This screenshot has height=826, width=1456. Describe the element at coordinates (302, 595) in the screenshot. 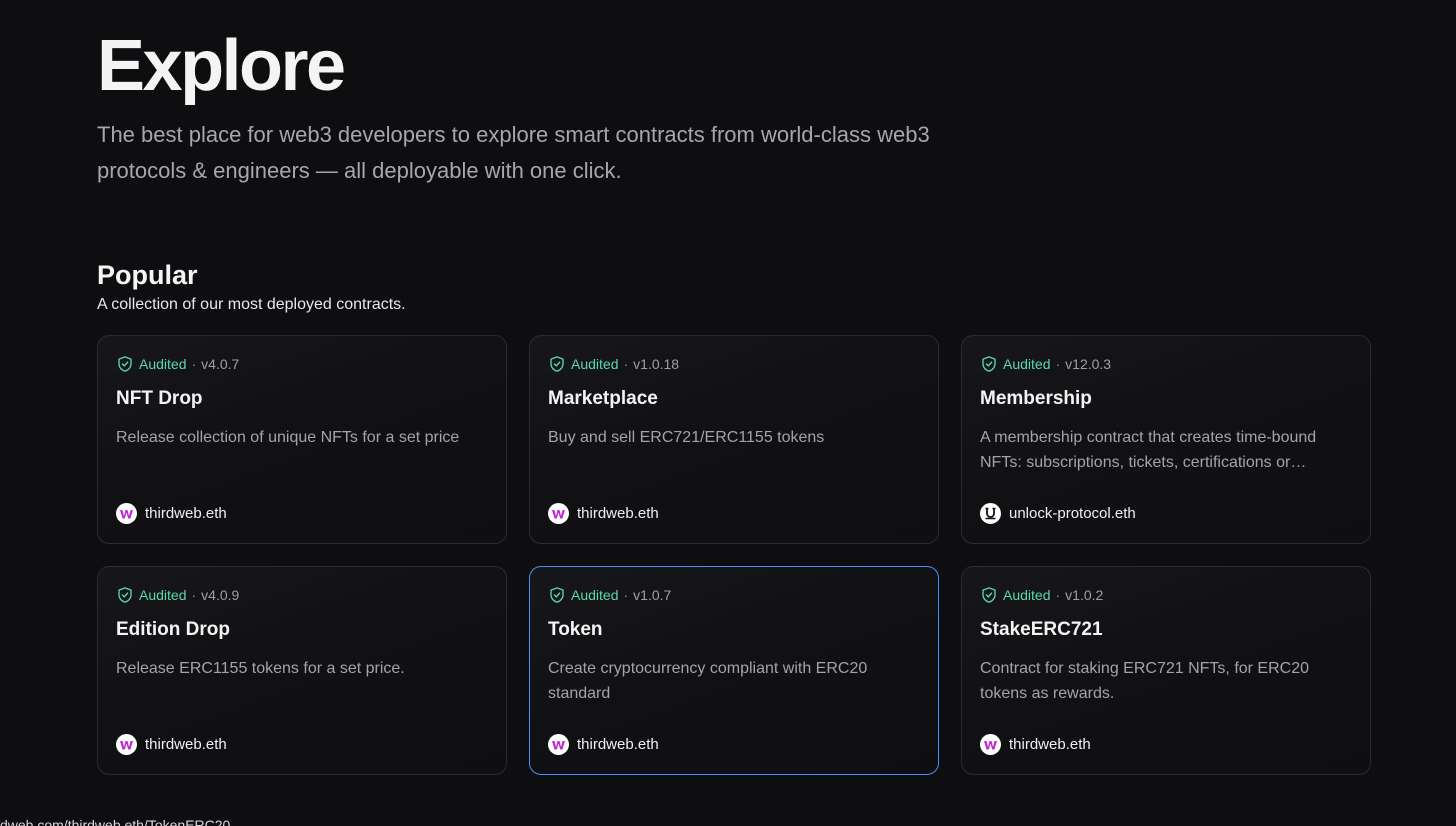

I see `card-meta: Audited · v4.0.9` at that location.